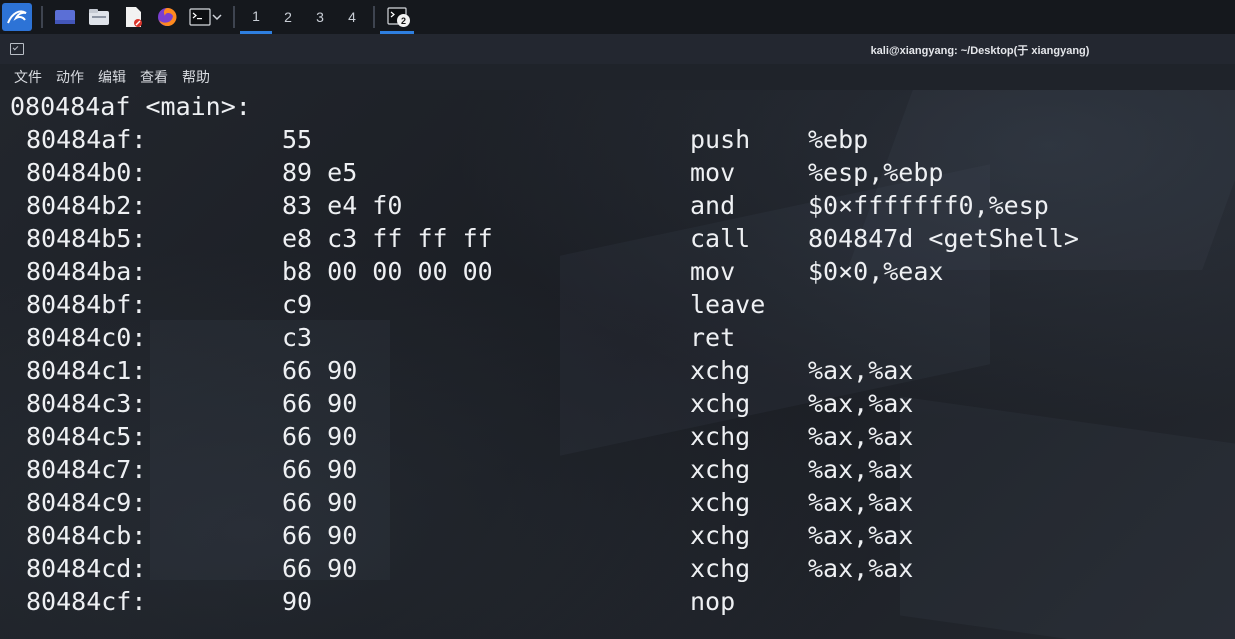 This screenshot has width=1235, height=639. What do you see at coordinates (86, 568) in the screenshot?
I see `instruction-address: 80484cd:` at bounding box center [86, 568].